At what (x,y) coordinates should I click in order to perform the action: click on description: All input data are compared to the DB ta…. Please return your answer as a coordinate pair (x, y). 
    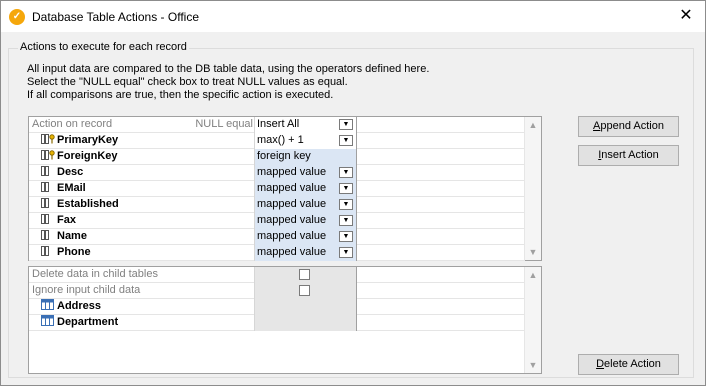
    Looking at the image, I should click on (228, 82).